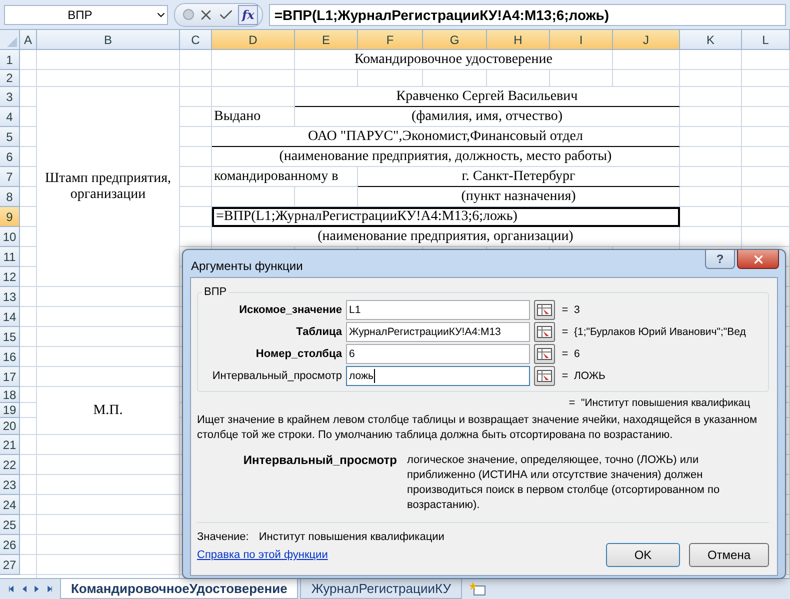 The height and width of the screenshot is (599, 790). I want to click on column-header: A, so click(28, 40).